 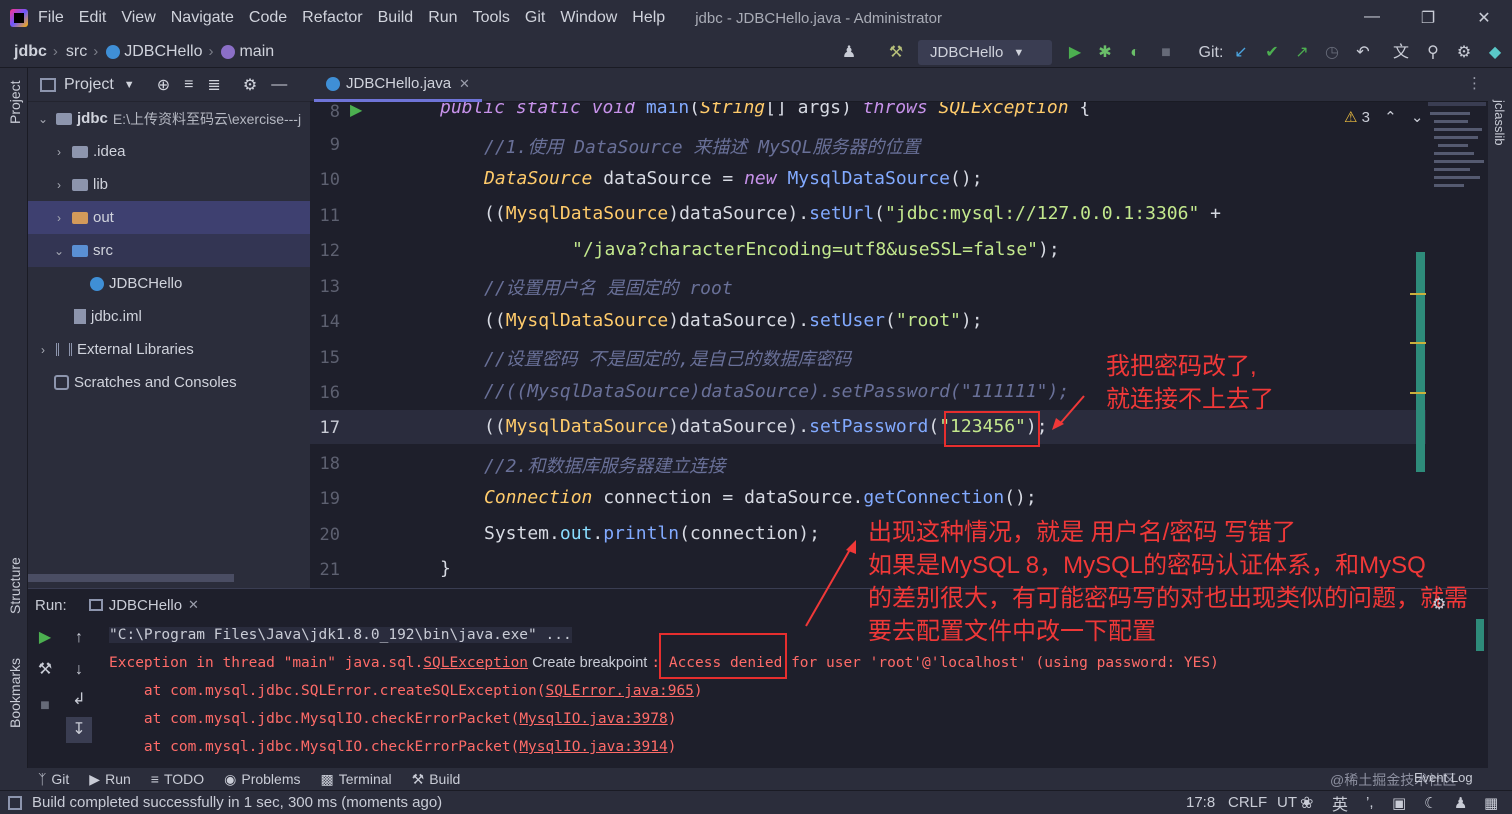 I want to click on scroll-down-icon: ↓, so click(x=79, y=670).